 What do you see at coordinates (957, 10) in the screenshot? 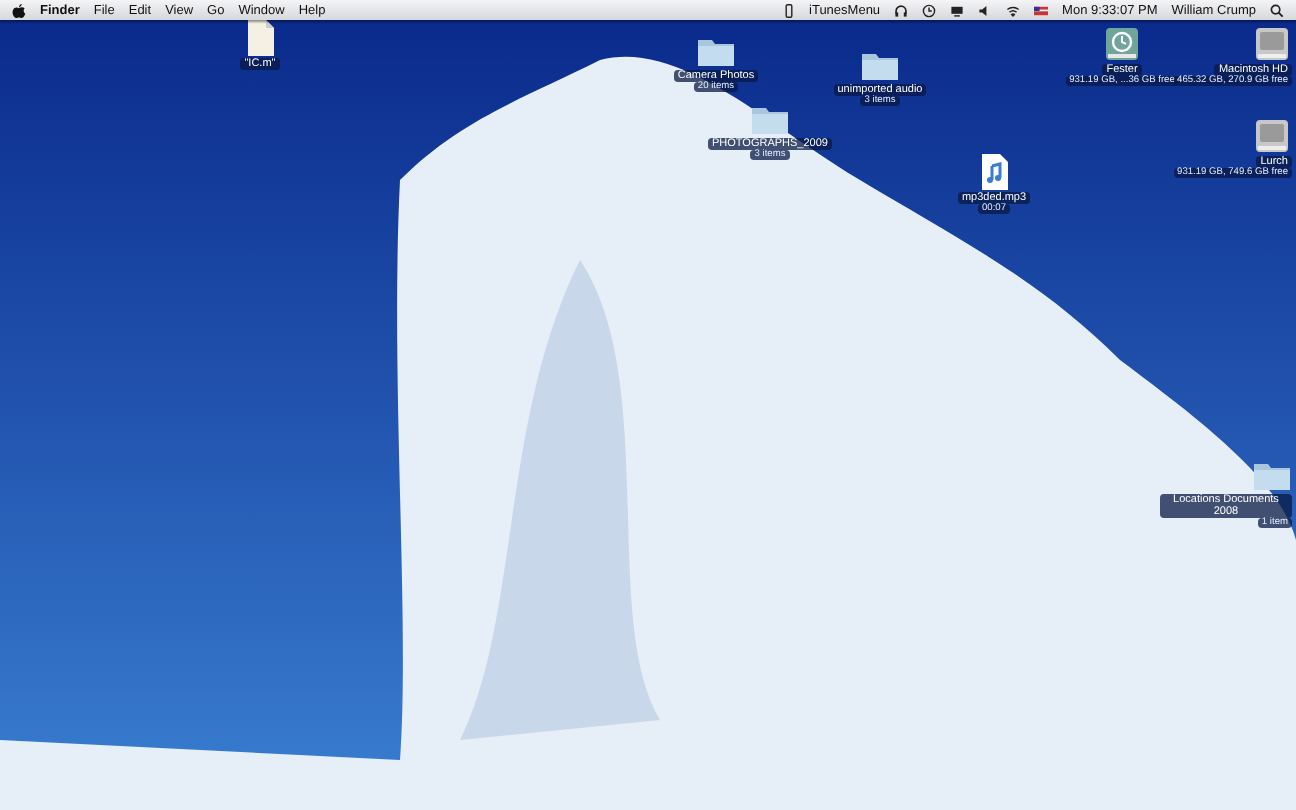
I see `display-icon` at bounding box center [957, 10].